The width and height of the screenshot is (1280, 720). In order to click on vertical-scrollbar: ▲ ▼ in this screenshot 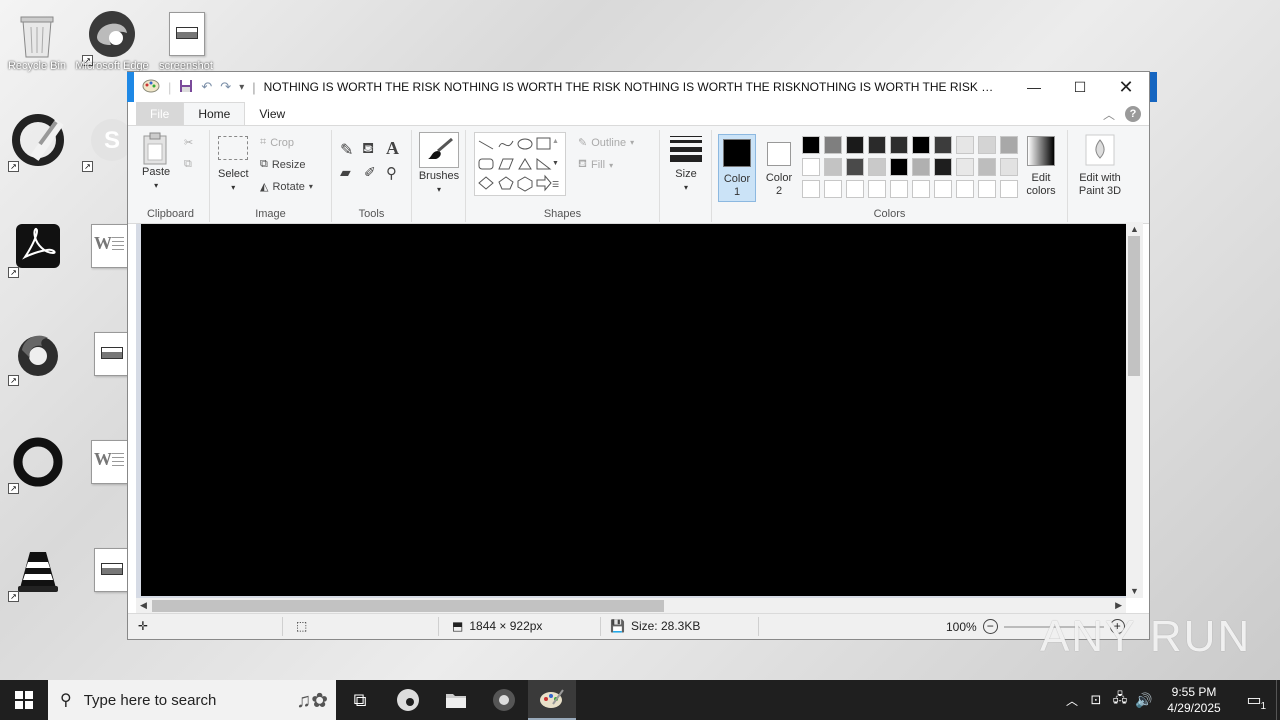, I will do `click(1134, 410)`.